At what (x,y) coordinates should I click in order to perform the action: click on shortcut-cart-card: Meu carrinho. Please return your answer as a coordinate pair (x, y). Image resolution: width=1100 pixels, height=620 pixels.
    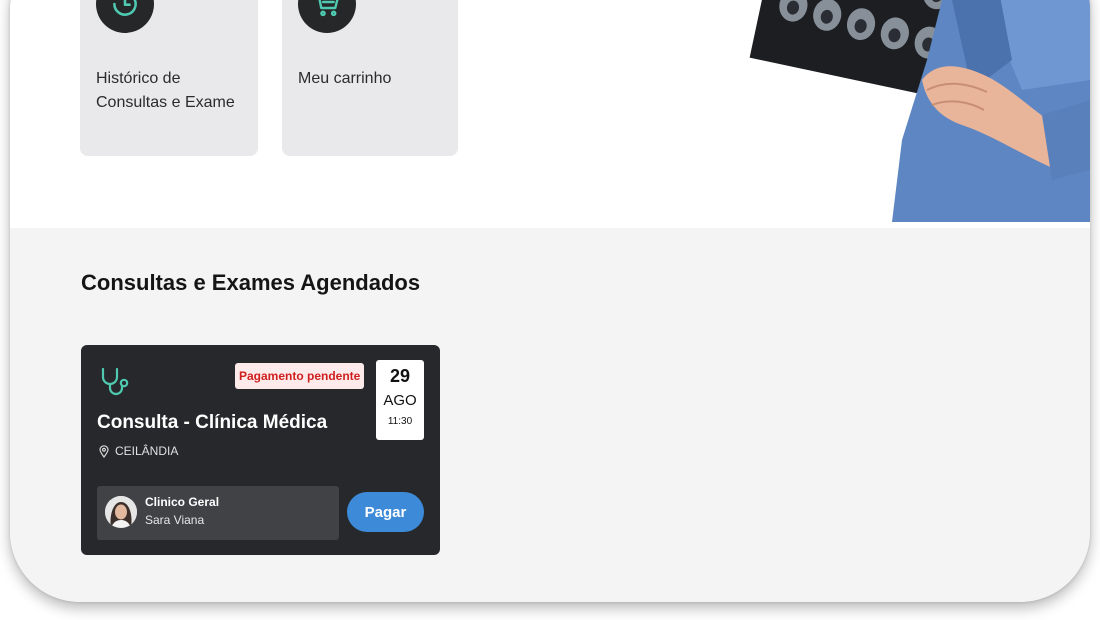
    Looking at the image, I should click on (370, 78).